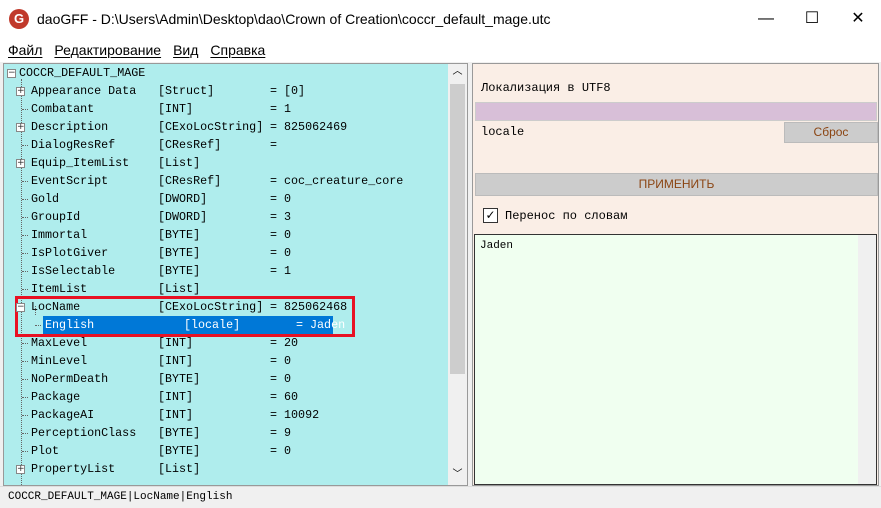 The width and height of the screenshot is (881, 508). Describe the element at coordinates (858, 19) in the screenshot. I see `close-button: ✕` at that location.